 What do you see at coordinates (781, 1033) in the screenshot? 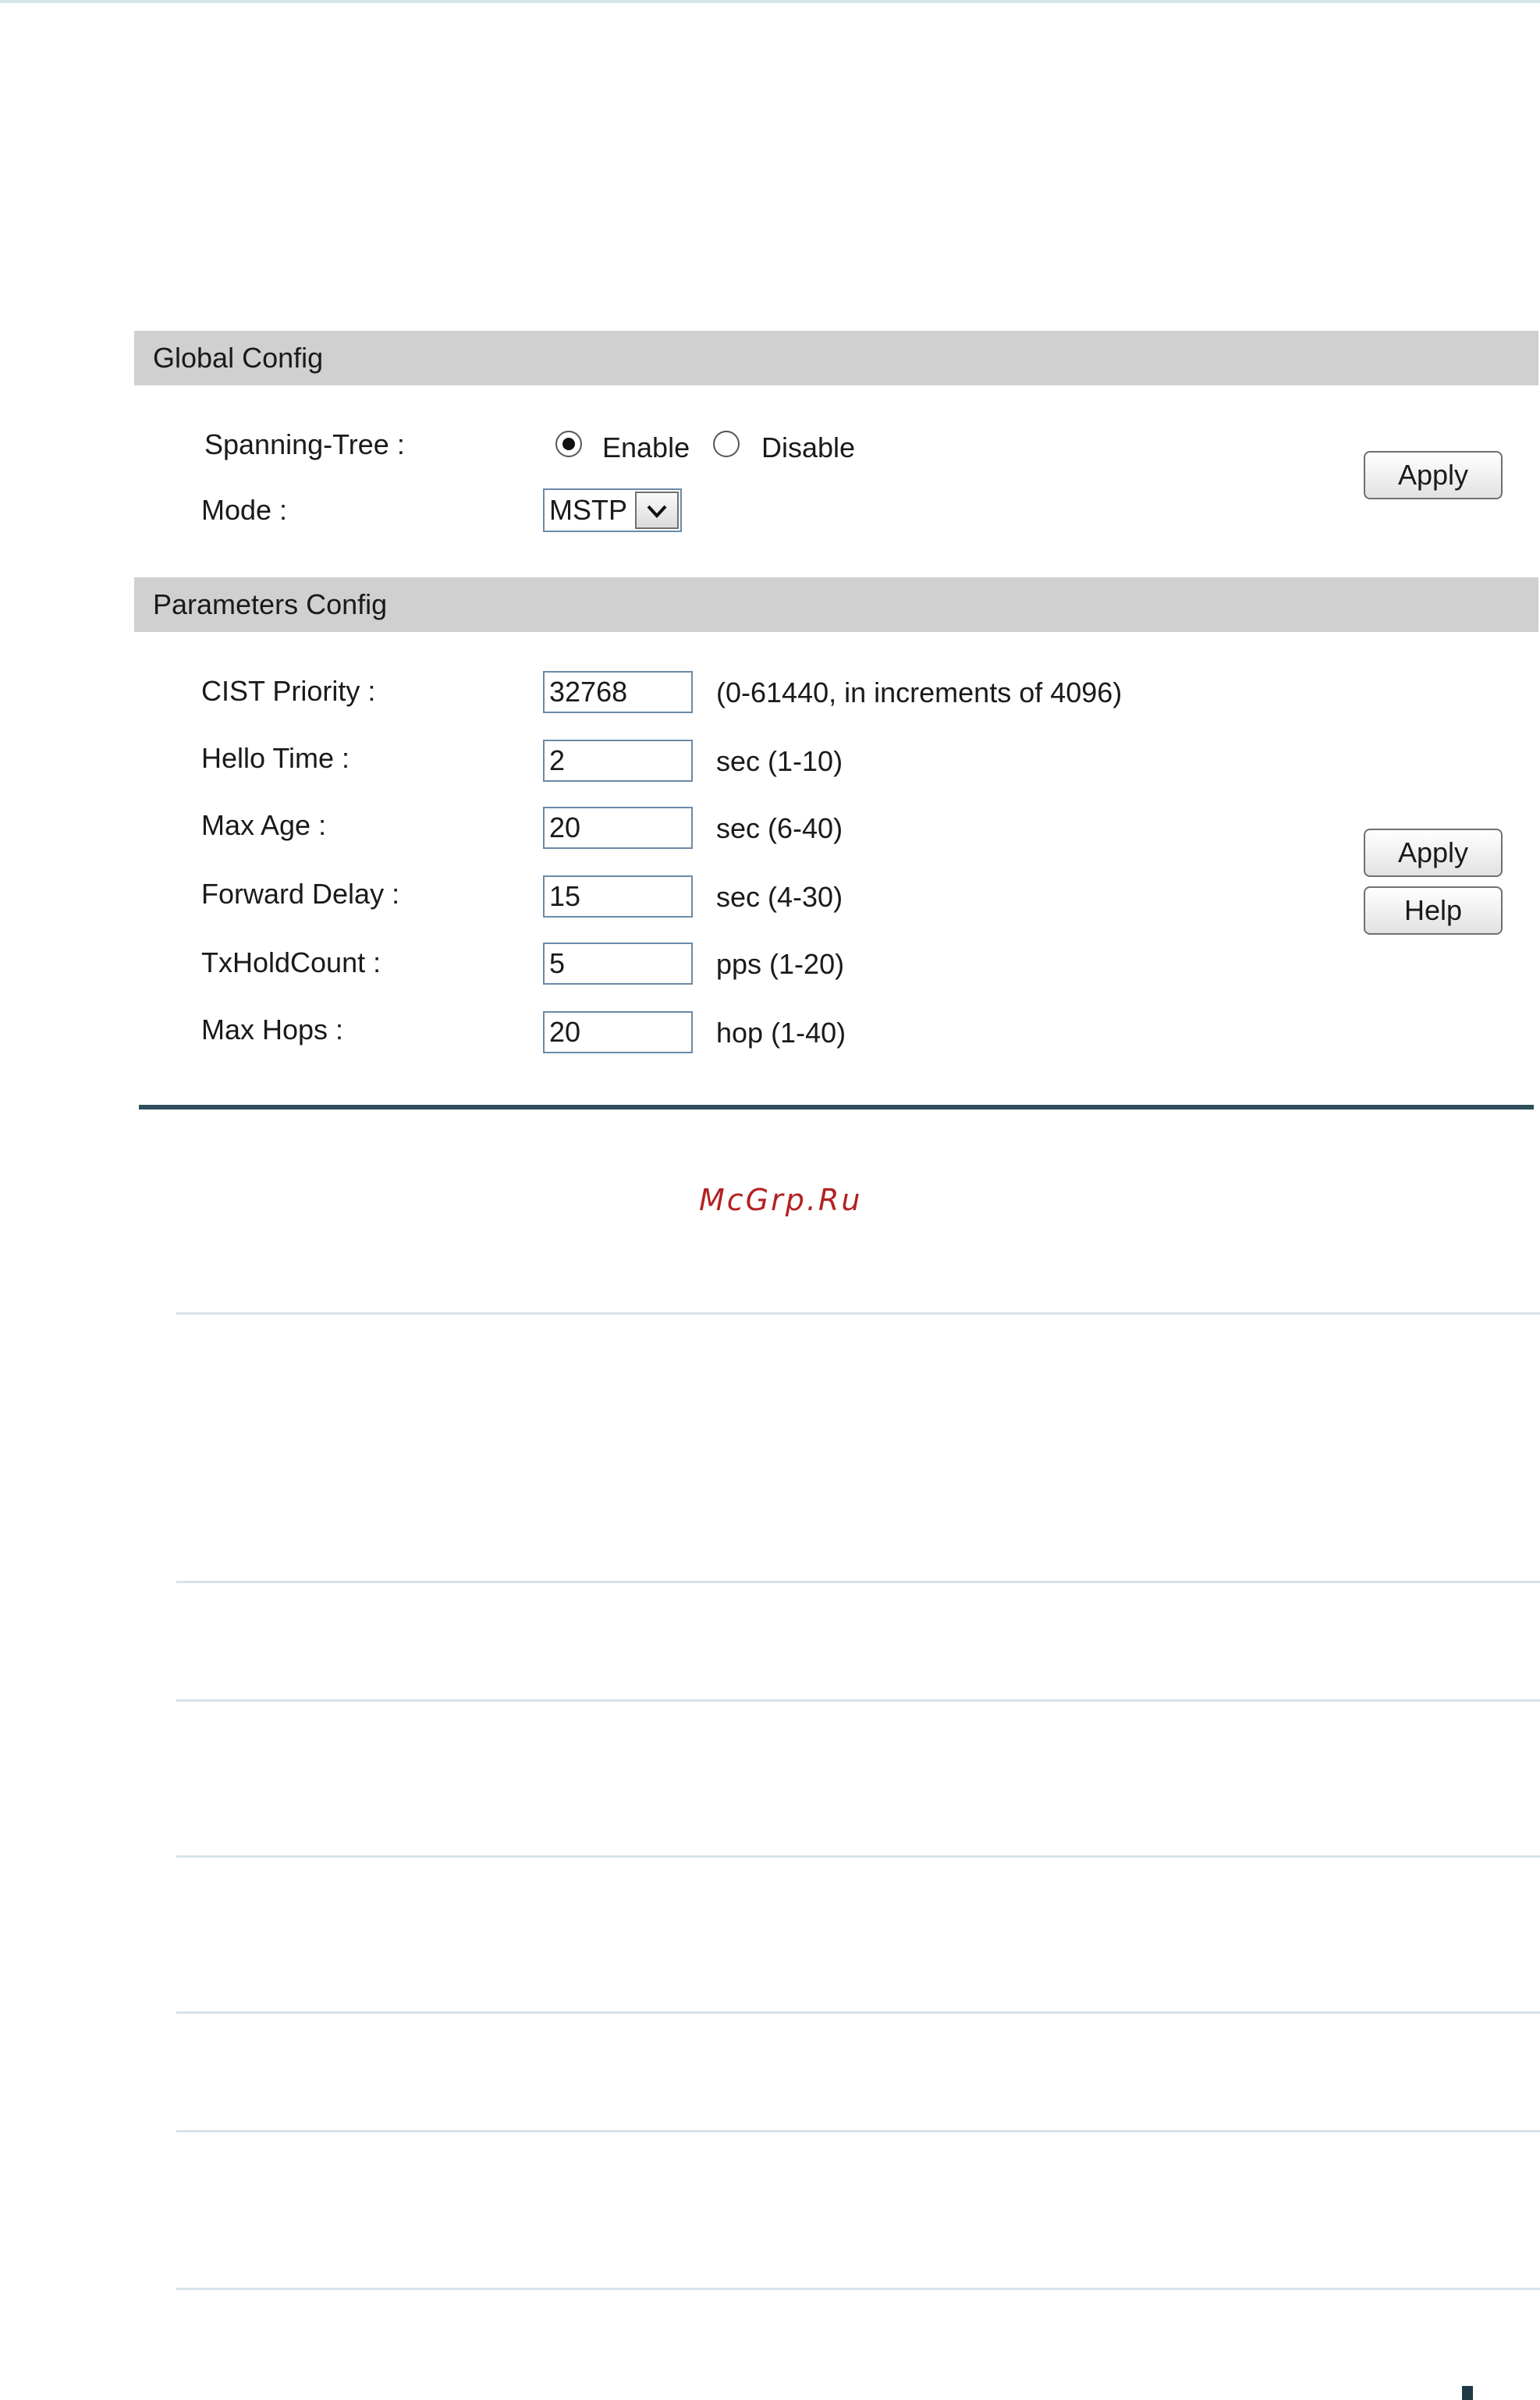
I see `max-hops-hint: hop (1-40)` at bounding box center [781, 1033].